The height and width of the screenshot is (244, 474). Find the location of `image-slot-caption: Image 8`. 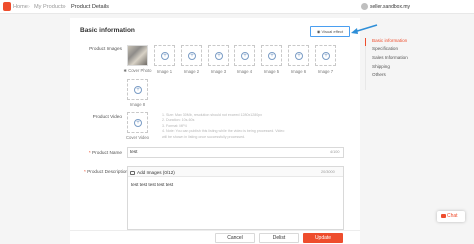

image-slot-caption: Image 8 is located at coordinates (137, 104).